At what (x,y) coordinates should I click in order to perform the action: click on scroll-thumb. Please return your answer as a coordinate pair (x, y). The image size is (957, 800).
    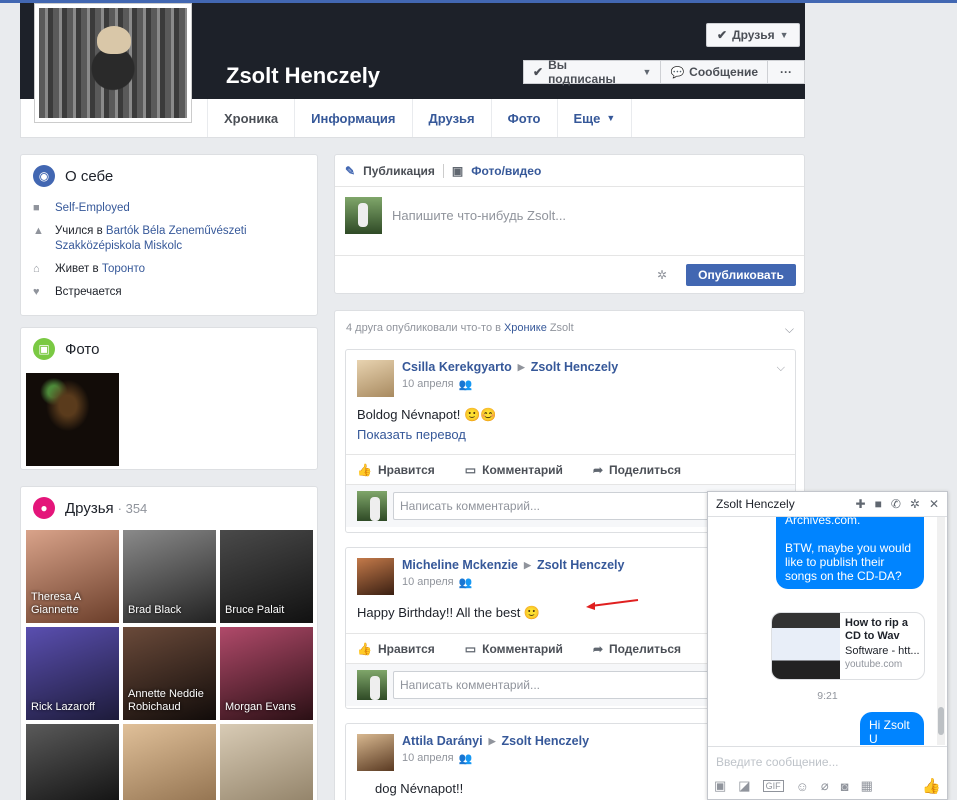
    Looking at the image, I should click on (941, 721).